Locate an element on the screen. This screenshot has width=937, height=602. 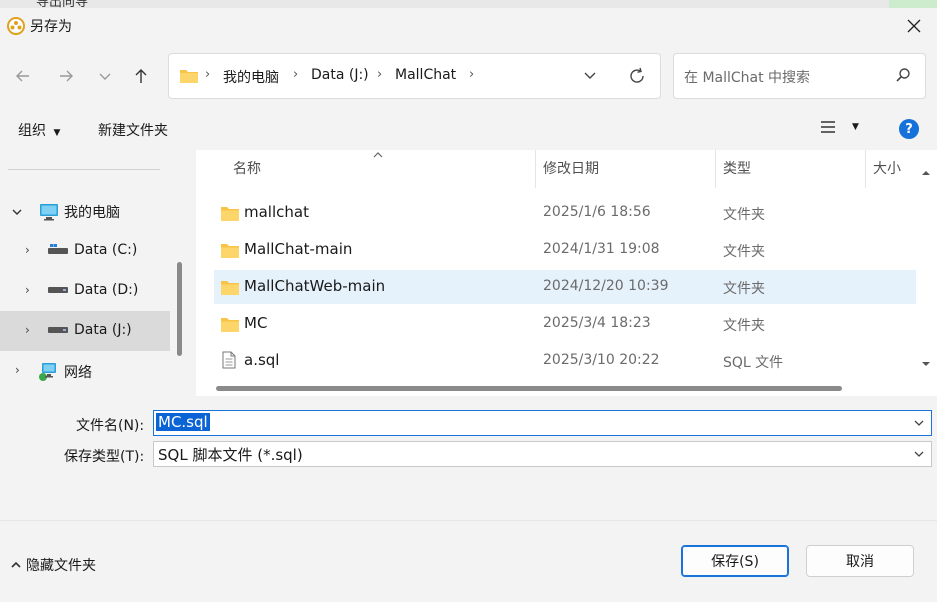
dialog-footer: 隐藏文件夹 保存(S) 取消 is located at coordinates (468, 561).